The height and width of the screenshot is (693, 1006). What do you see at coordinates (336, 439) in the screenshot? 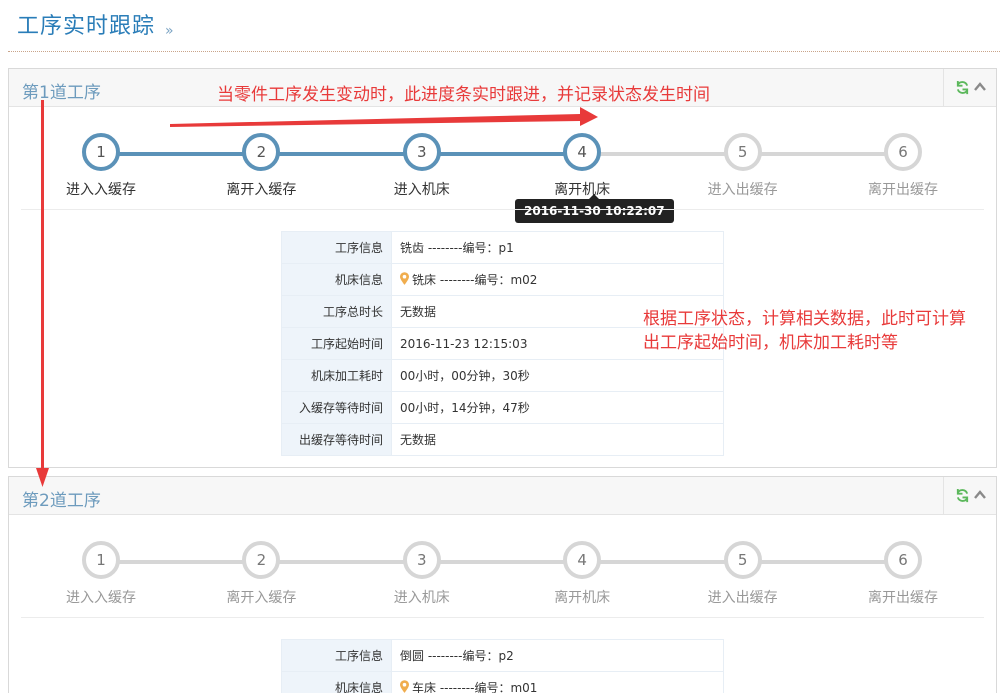
I see `info-key: 出缓存等待时间` at bounding box center [336, 439].